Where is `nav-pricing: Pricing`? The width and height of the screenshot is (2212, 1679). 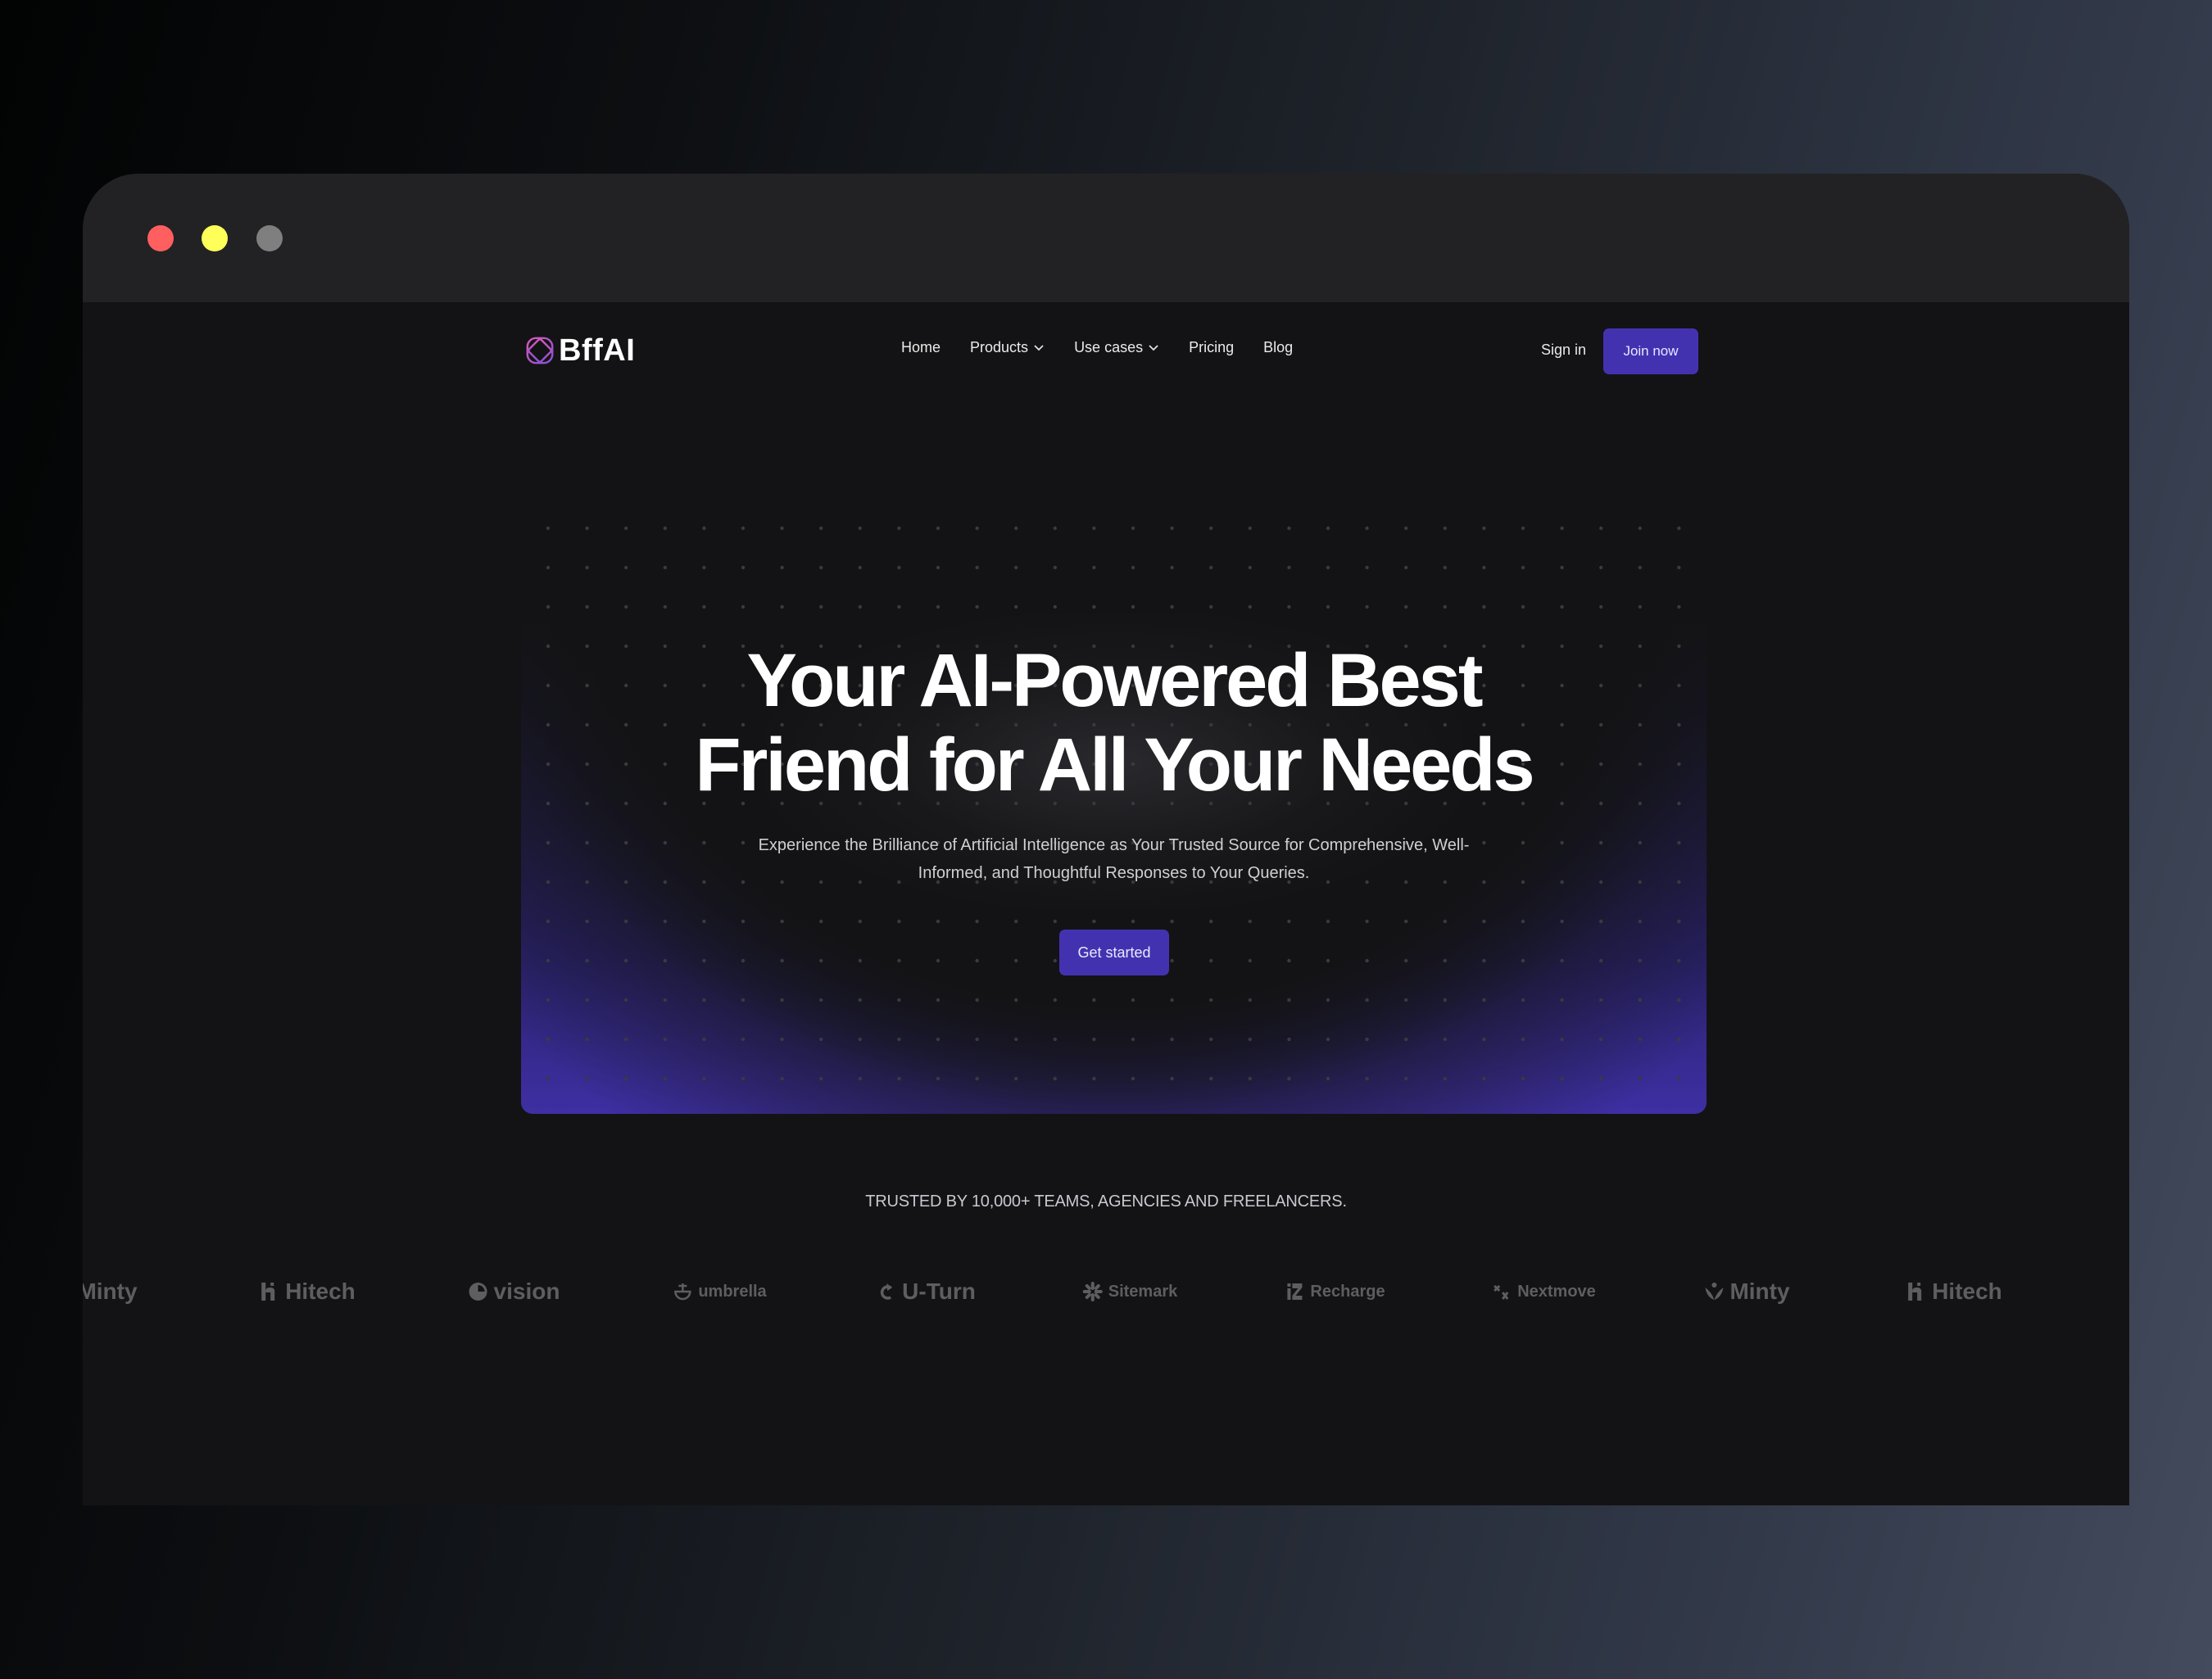
nav-pricing: Pricing is located at coordinates (1211, 347).